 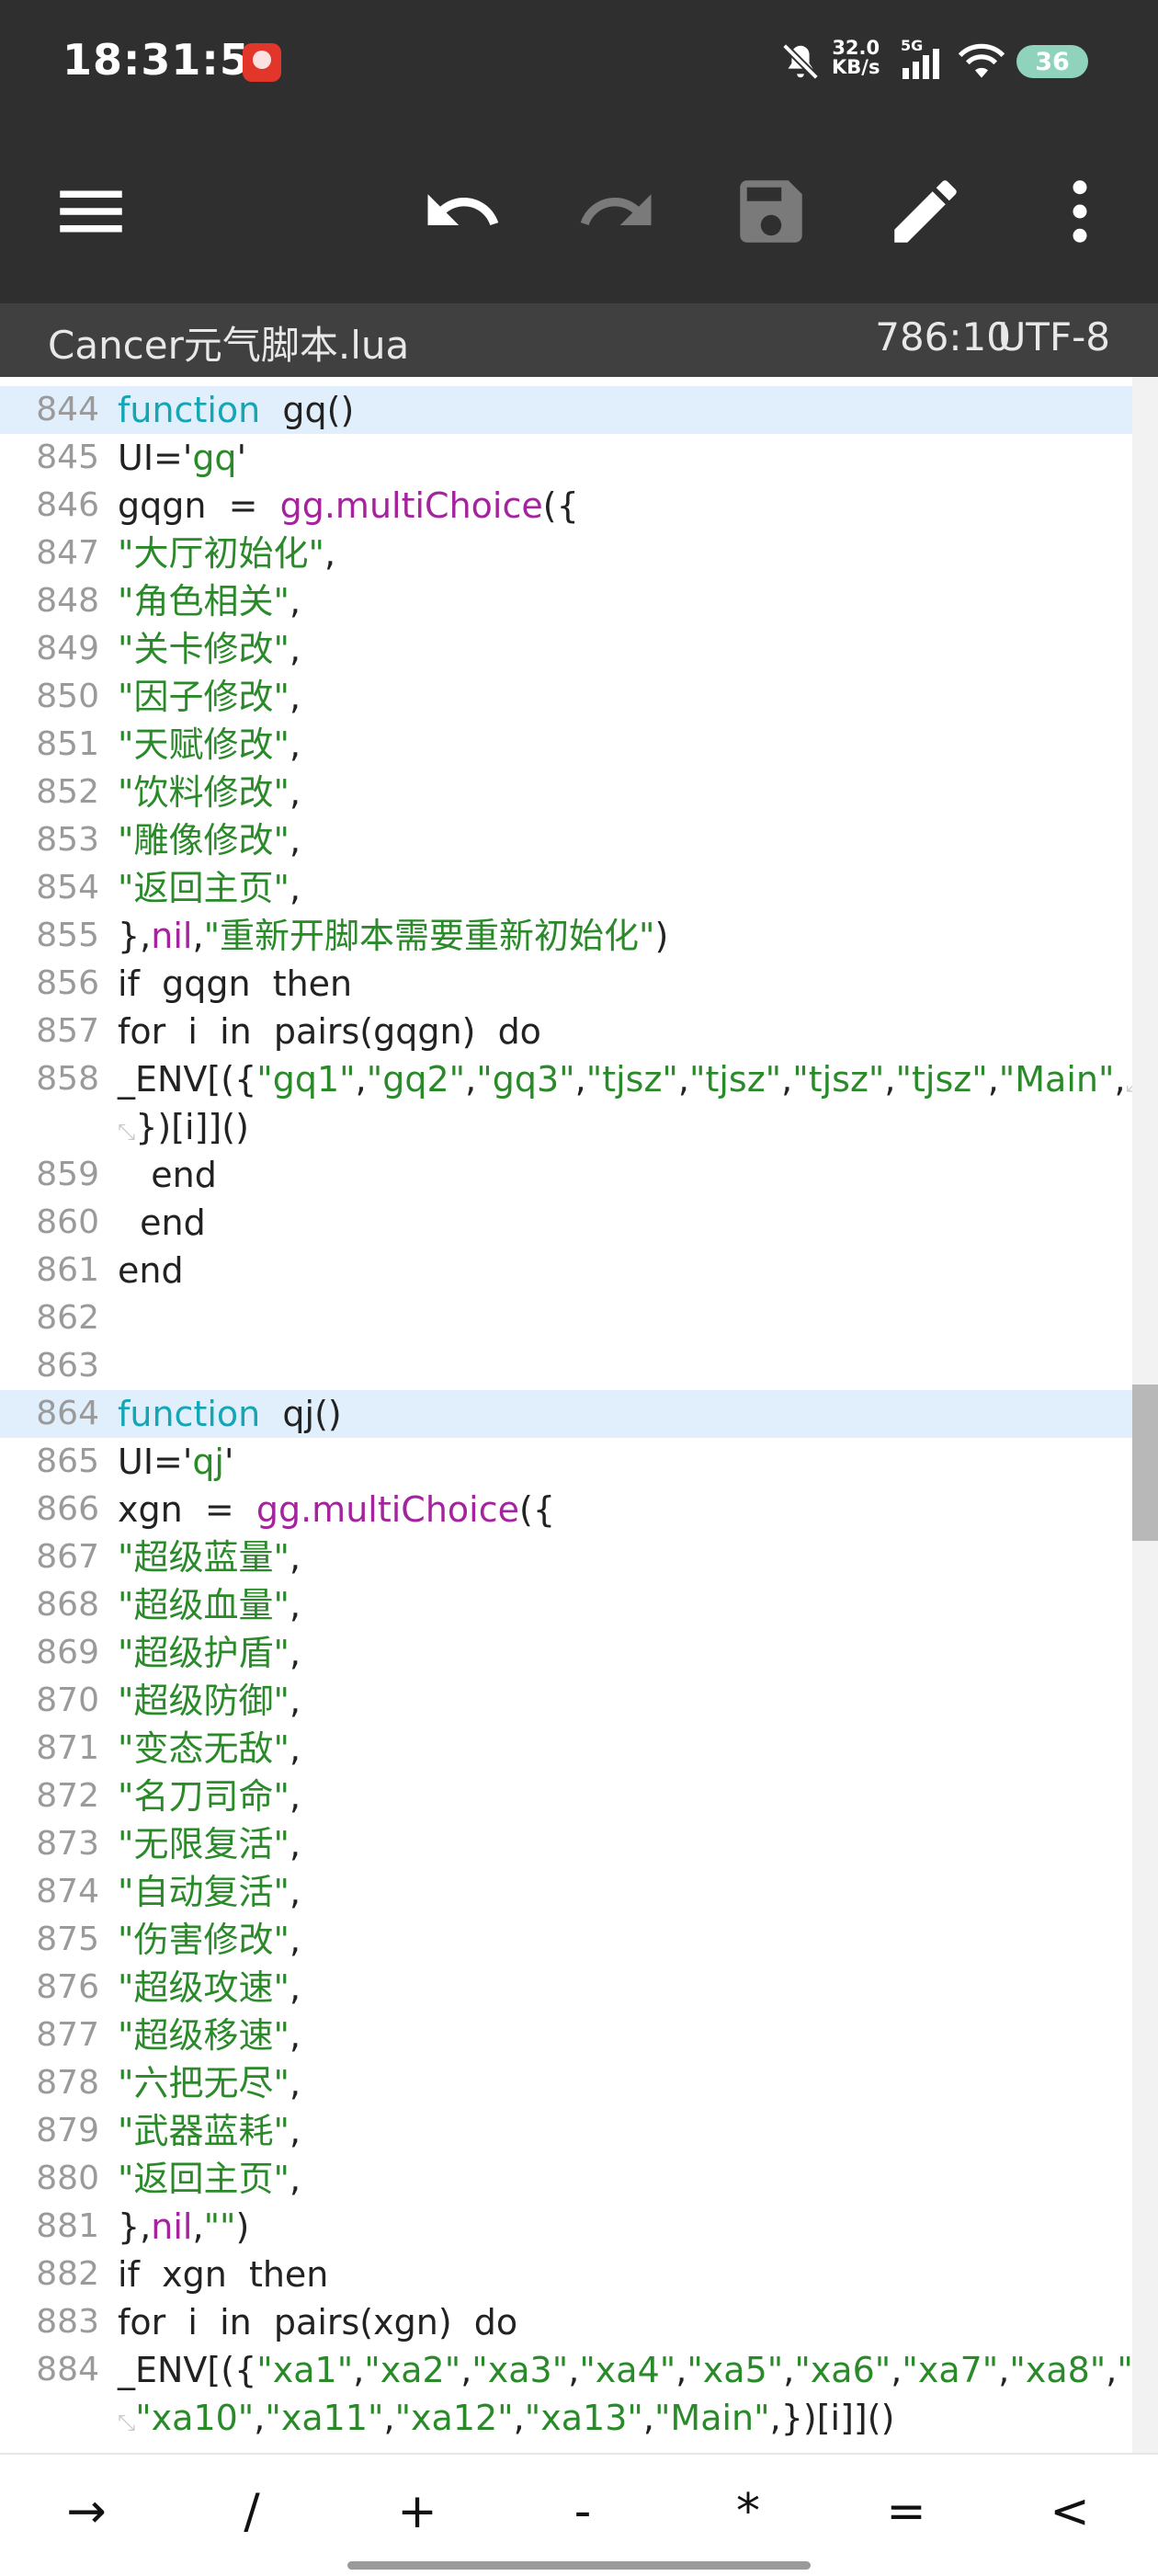 What do you see at coordinates (67, 601) in the screenshot?
I see `line-number: 848` at bounding box center [67, 601].